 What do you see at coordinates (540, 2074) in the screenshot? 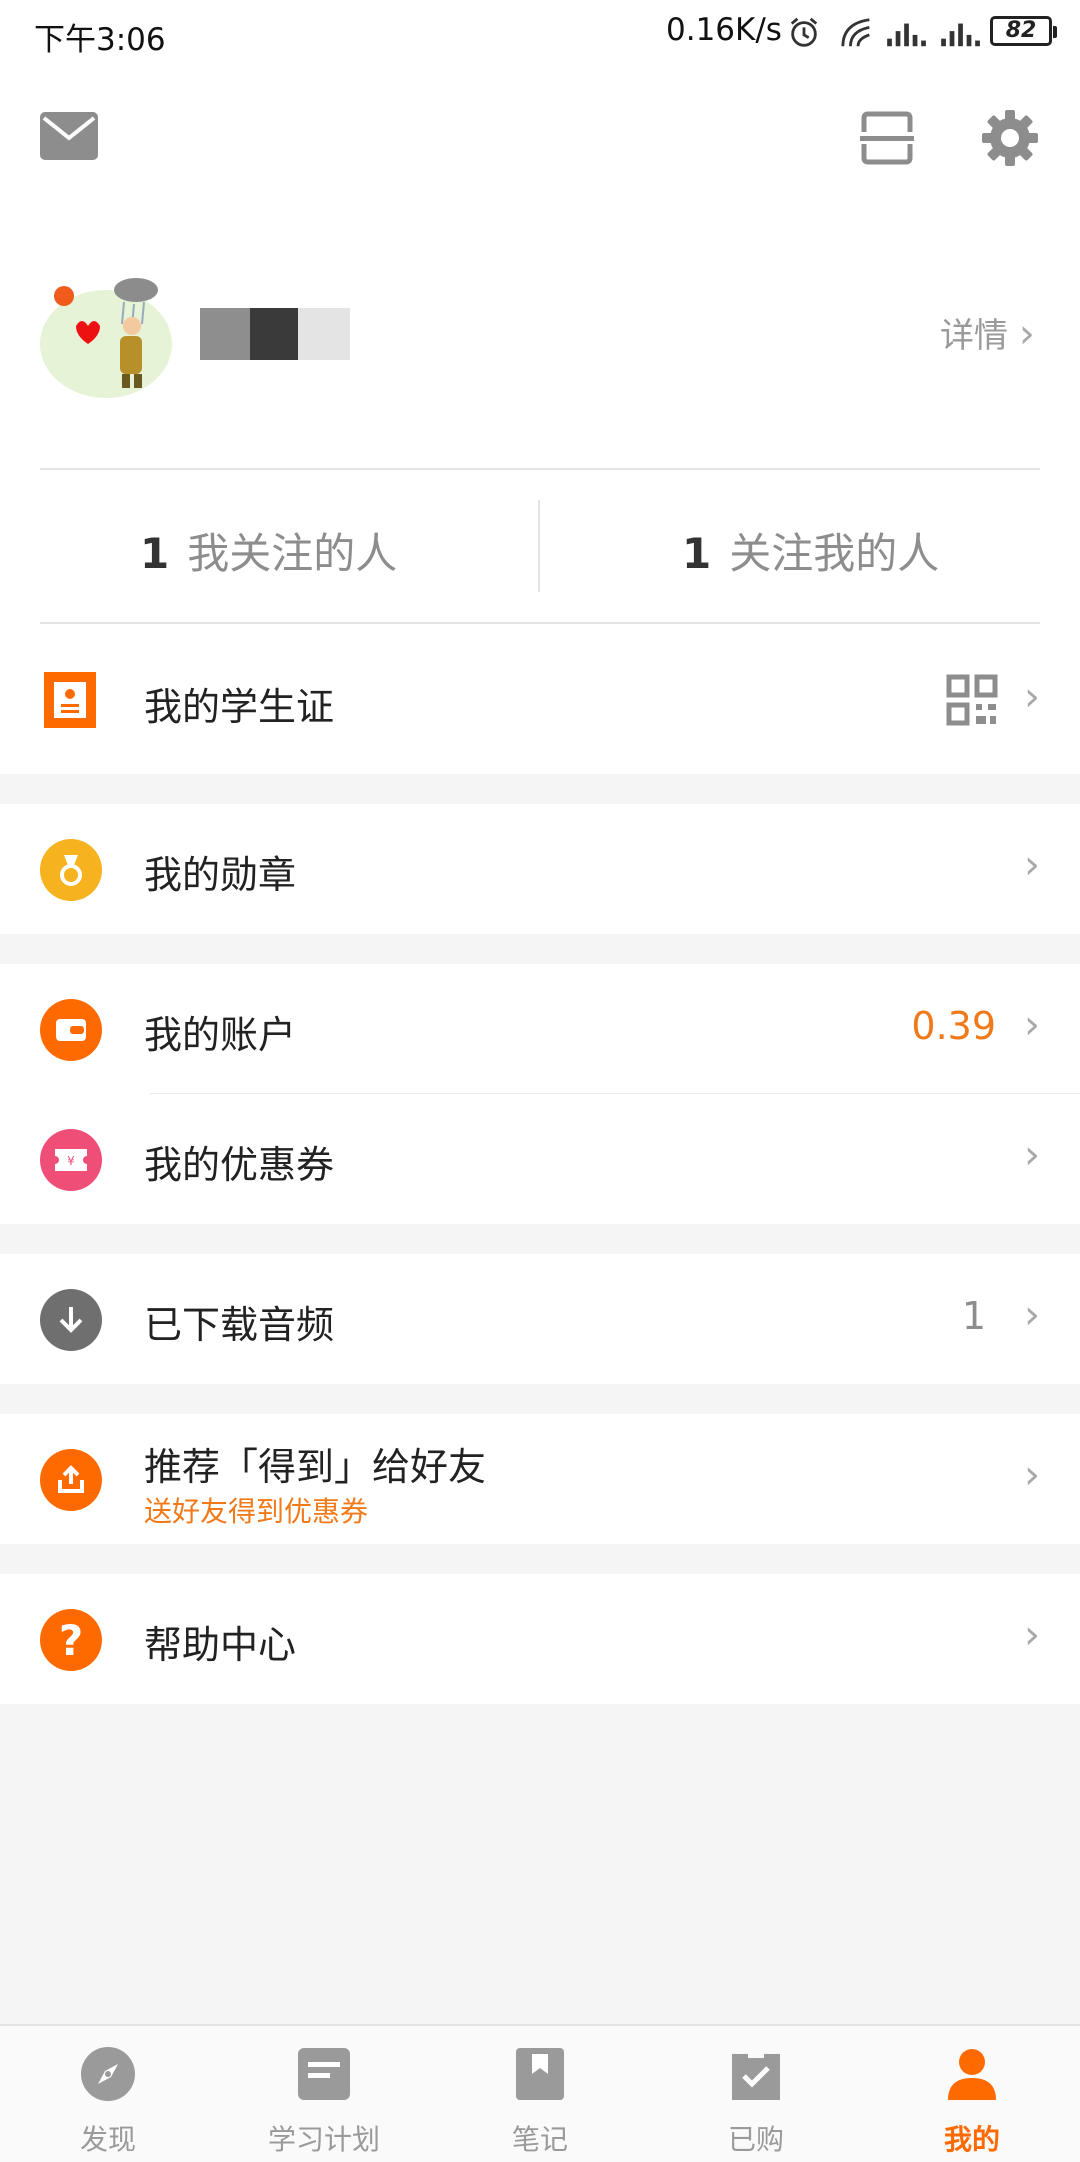
I see `bookmark-icon` at bounding box center [540, 2074].